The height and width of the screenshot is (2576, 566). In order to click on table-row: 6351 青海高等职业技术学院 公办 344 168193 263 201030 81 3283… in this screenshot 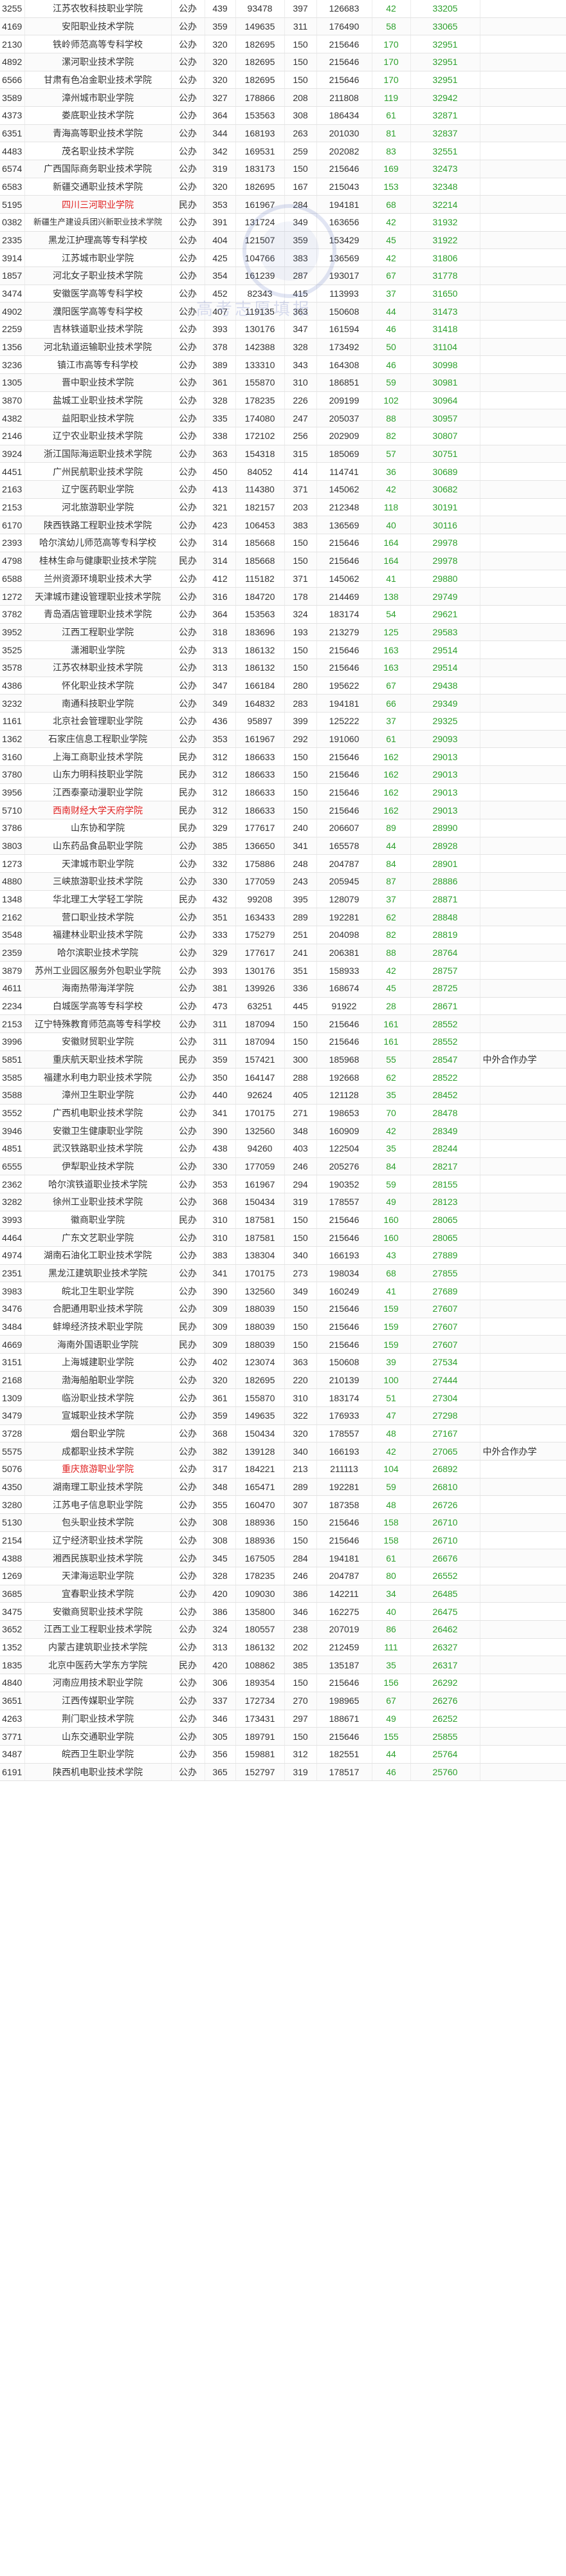, I will do `click(283, 133)`.